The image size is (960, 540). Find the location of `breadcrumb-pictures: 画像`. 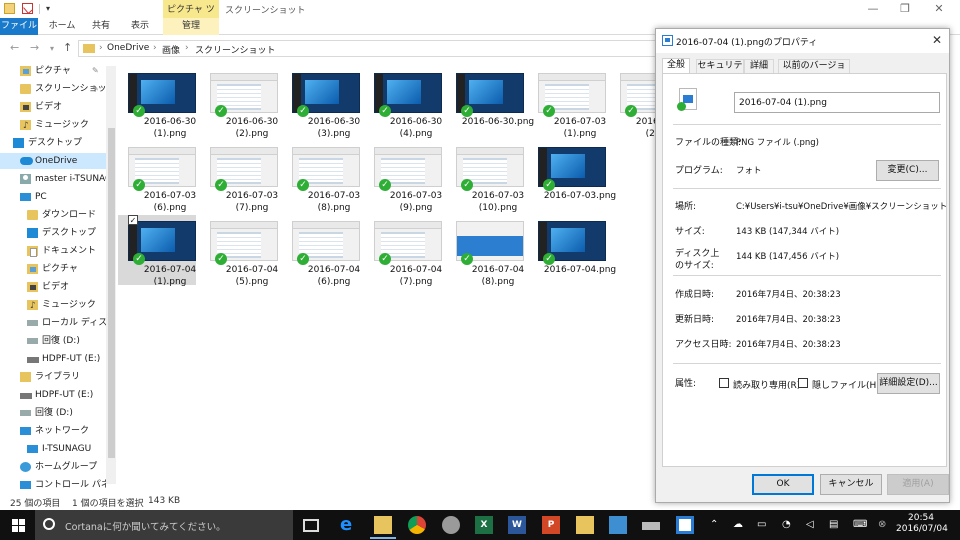

breadcrumb-pictures: 画像 is located at coordinates (171, 49).